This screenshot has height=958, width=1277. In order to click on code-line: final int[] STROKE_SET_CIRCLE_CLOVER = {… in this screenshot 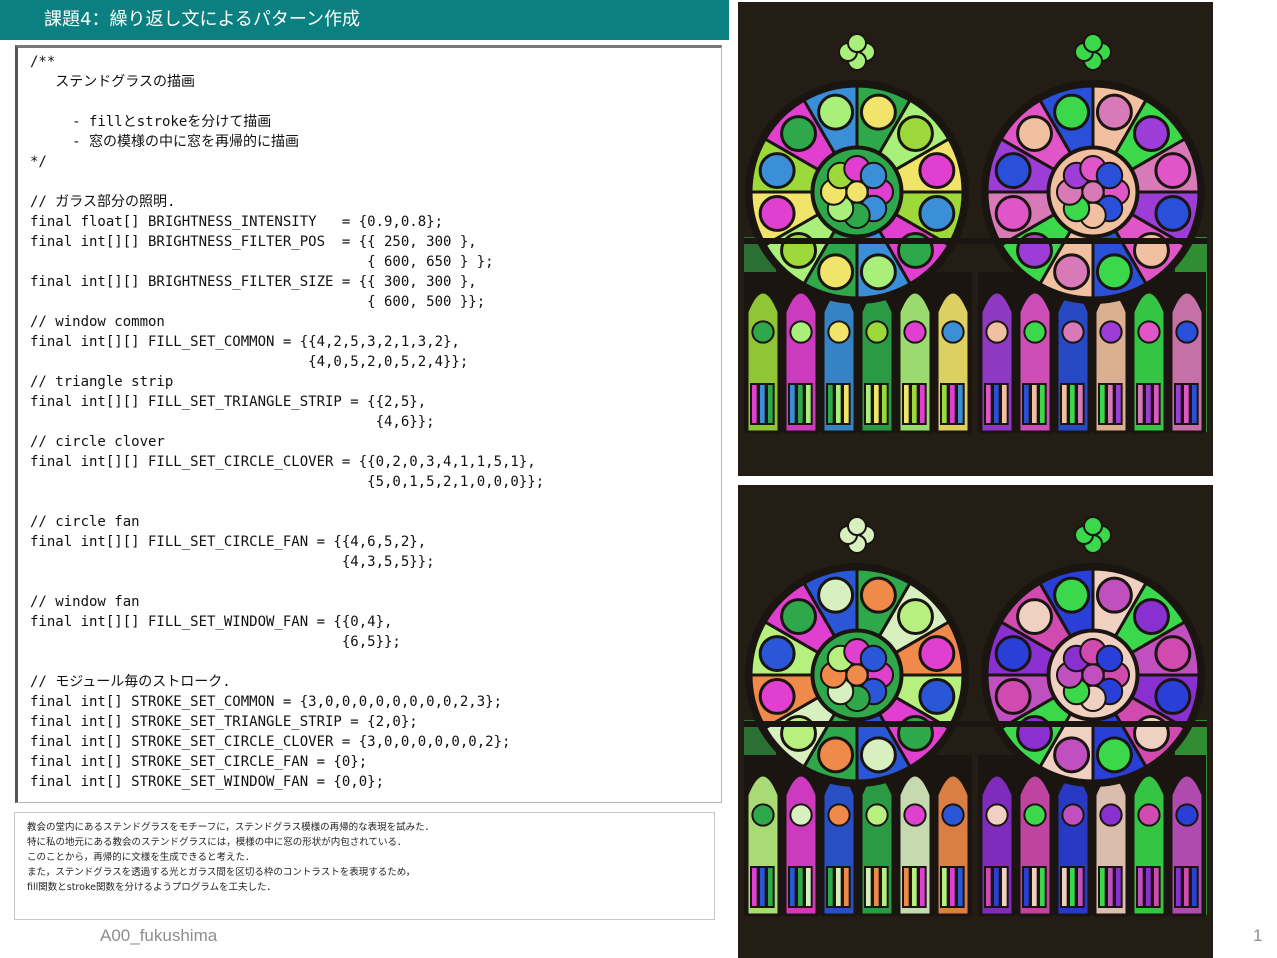, I will do `click(270, 742)`.